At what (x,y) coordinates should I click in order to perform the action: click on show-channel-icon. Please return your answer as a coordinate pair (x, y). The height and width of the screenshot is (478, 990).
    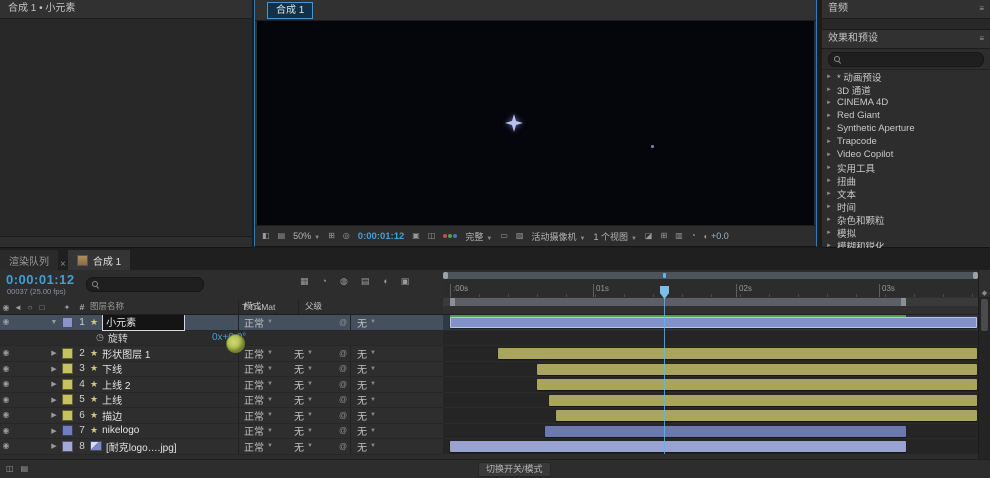
    Looking at the image, I should click on (450, 236).